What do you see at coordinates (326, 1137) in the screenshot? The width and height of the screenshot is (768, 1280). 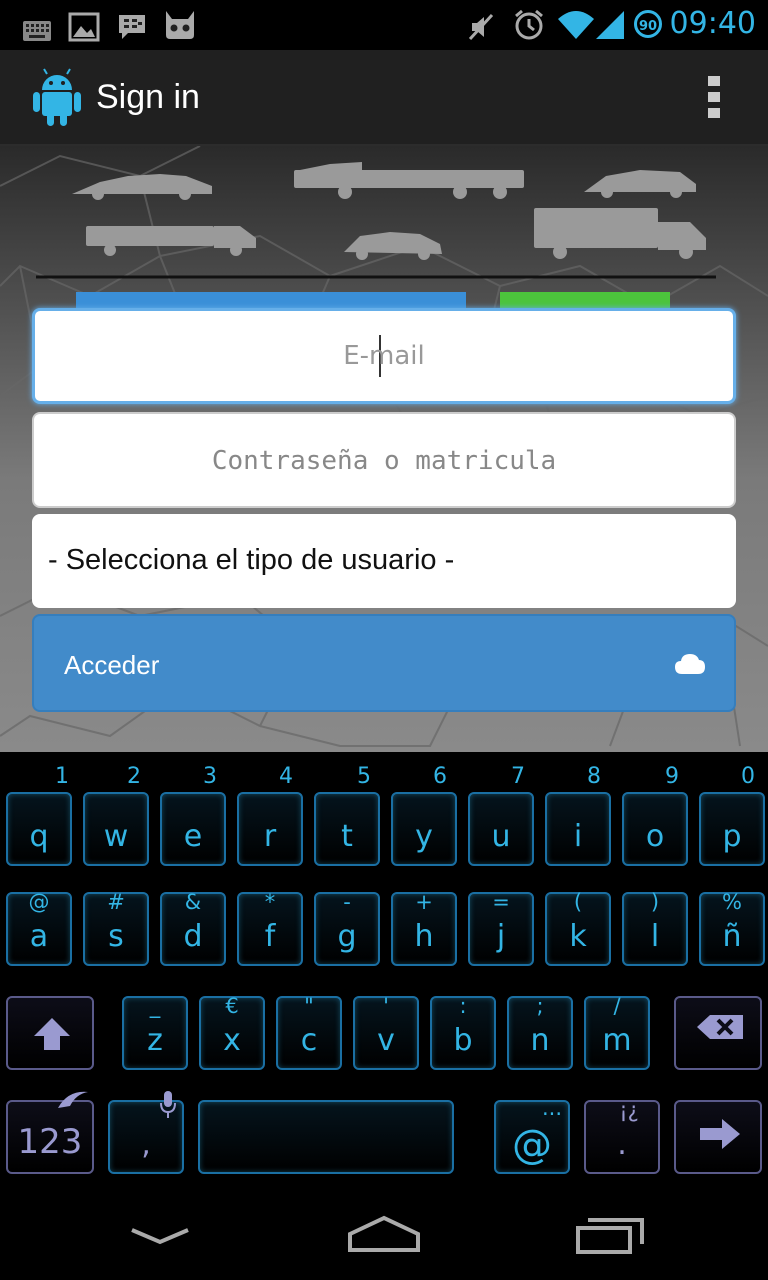 I see `space-key` at bounding box center [326, 1137].